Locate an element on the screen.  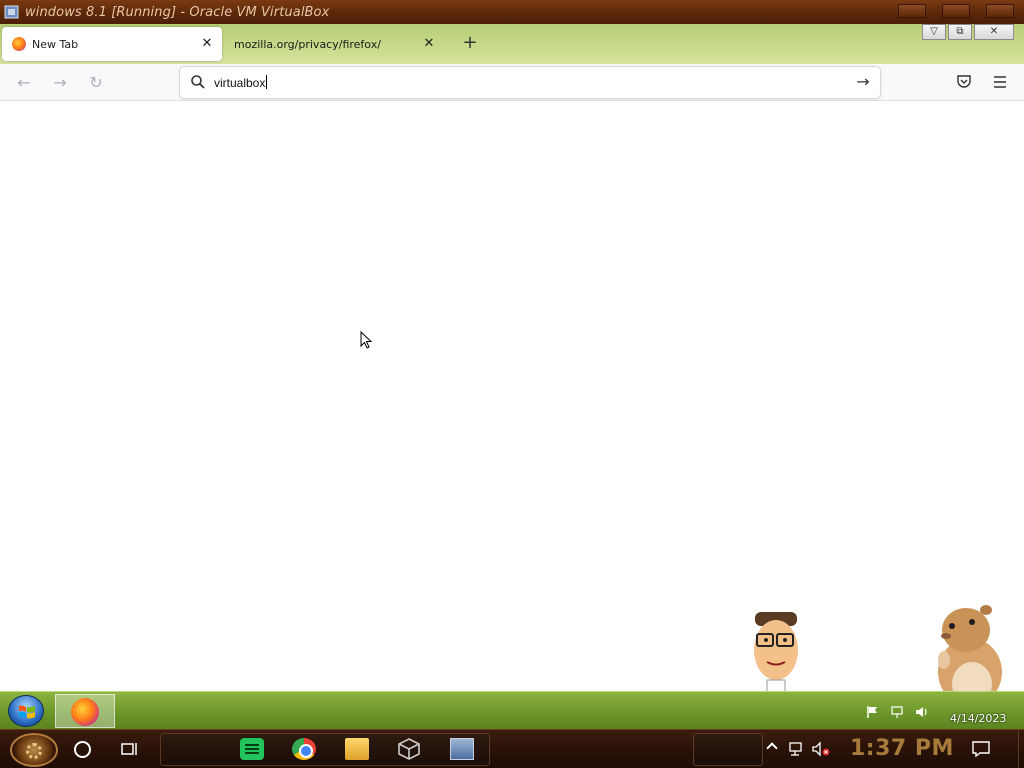
arrow-right-icon: → is located at coordinates (863, 82).